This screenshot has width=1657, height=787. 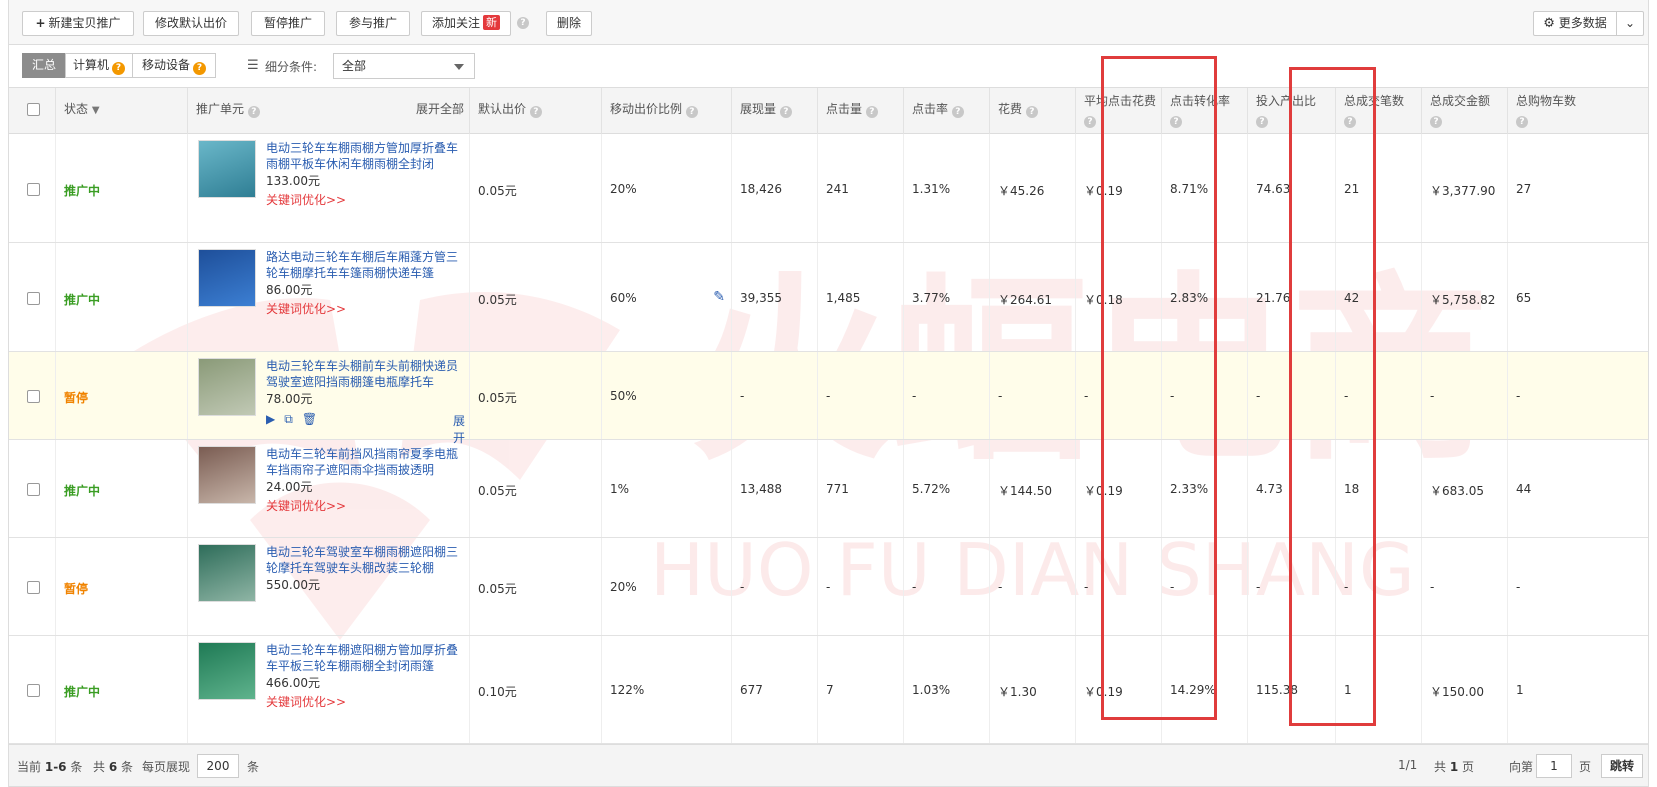 What do you see at coordinates (761, 489) in the screenshot?
I see `value-impressions: 13,488` at bounding box center [761, 489].